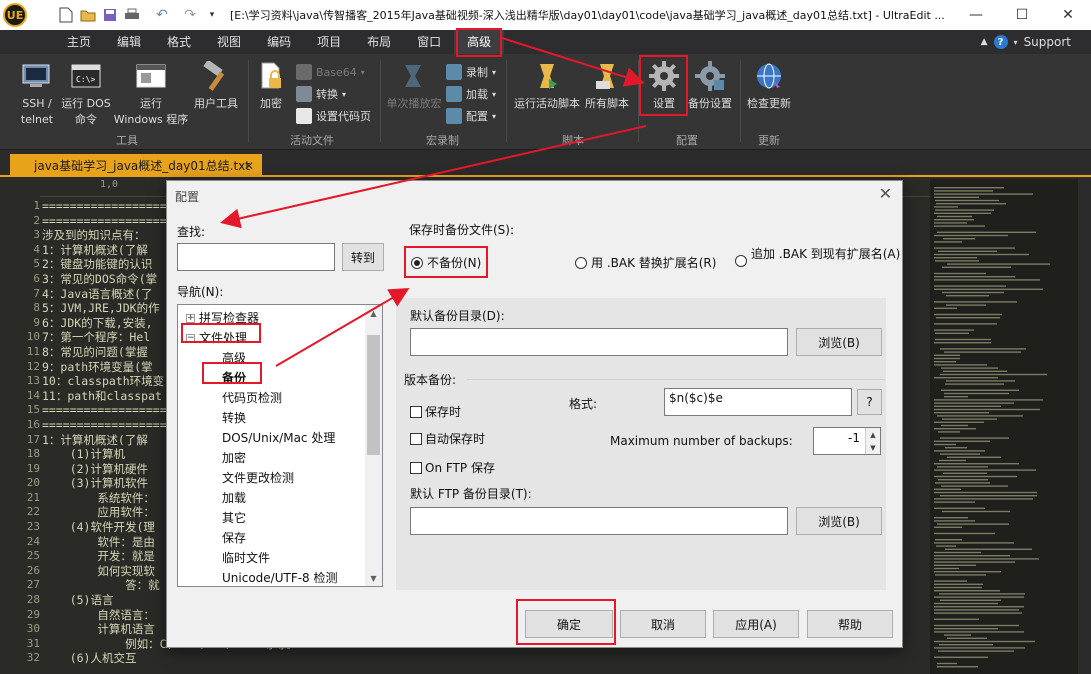 The width and height of the screenshot is (1091, 674). Describe the element at coordinates (279, 42) in the screenshot. I see `menu-coding: 编码` at that location.